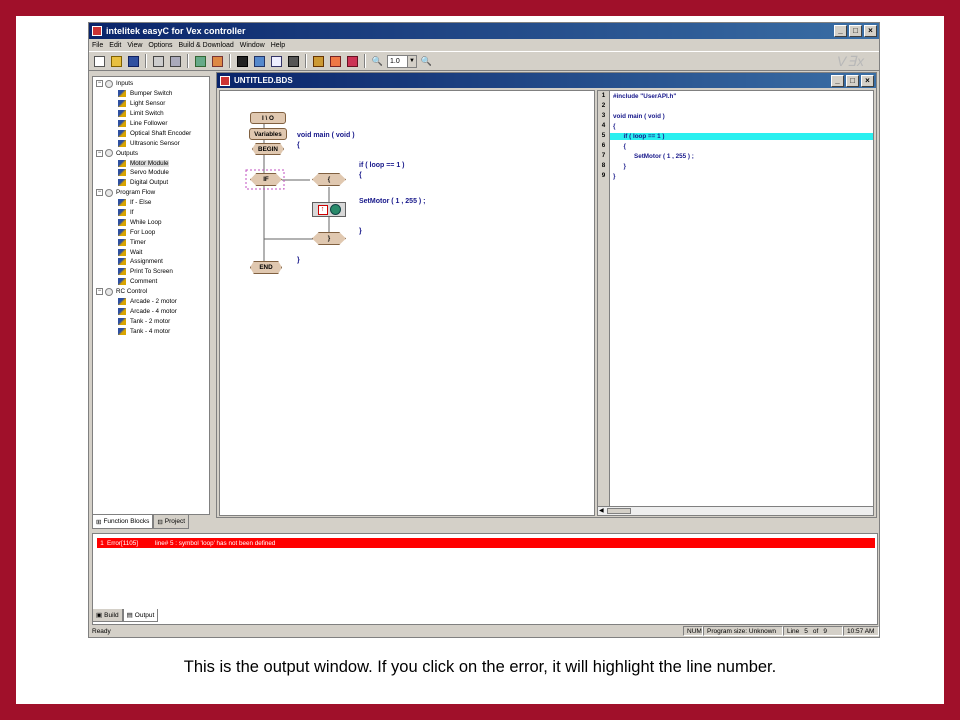 The width and height of the screenshot is (960, 720). What do you see at coordinates (151, 242) in the screenshot?
I see `tree-item: Timer` at bounding box center [151, 242].